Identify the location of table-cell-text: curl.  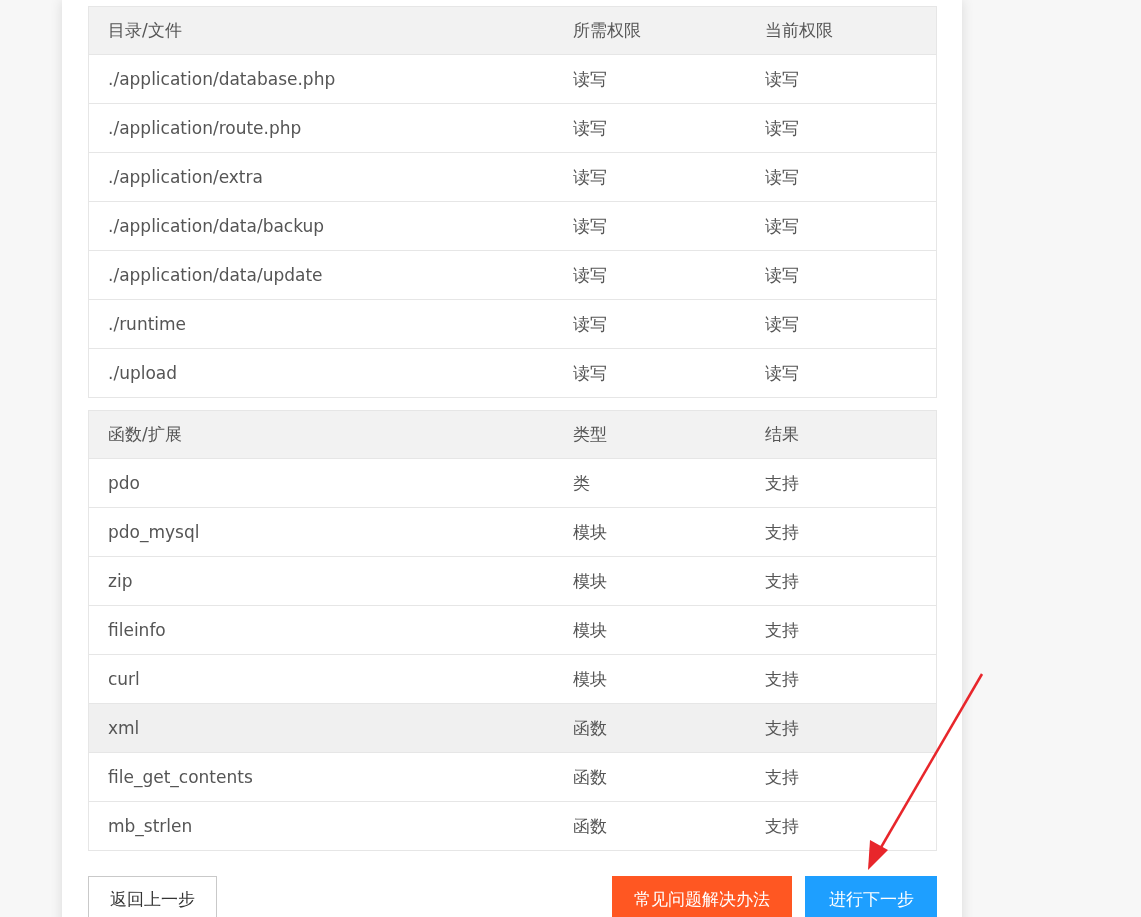
(124, 679).